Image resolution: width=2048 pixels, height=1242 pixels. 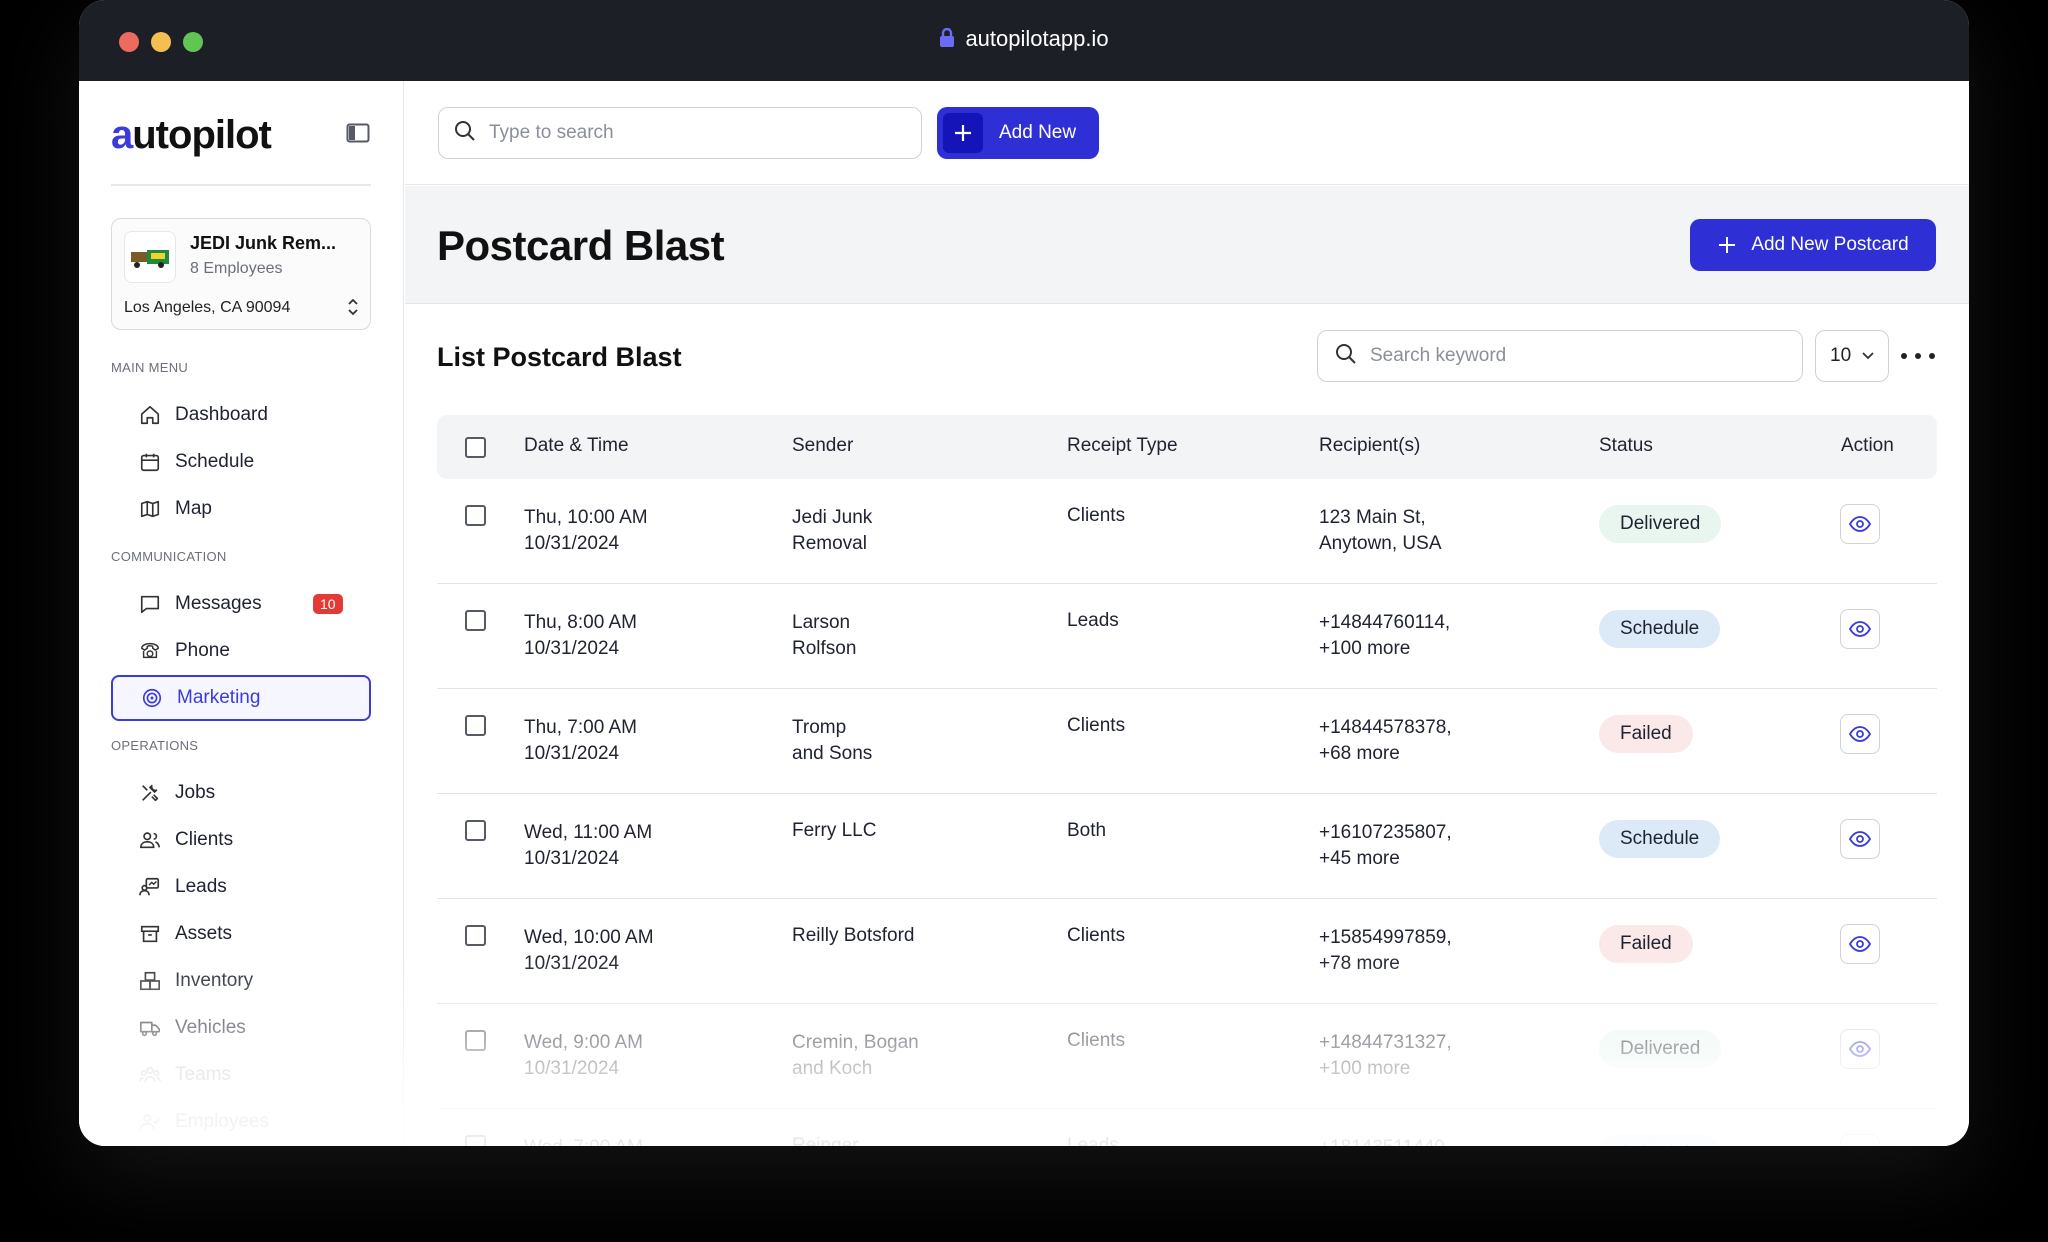 What do you see at coordinates (169, 556) in the screenshot?
I see `section-communication: COMMUNICATION` at bounding box center [169, 556].